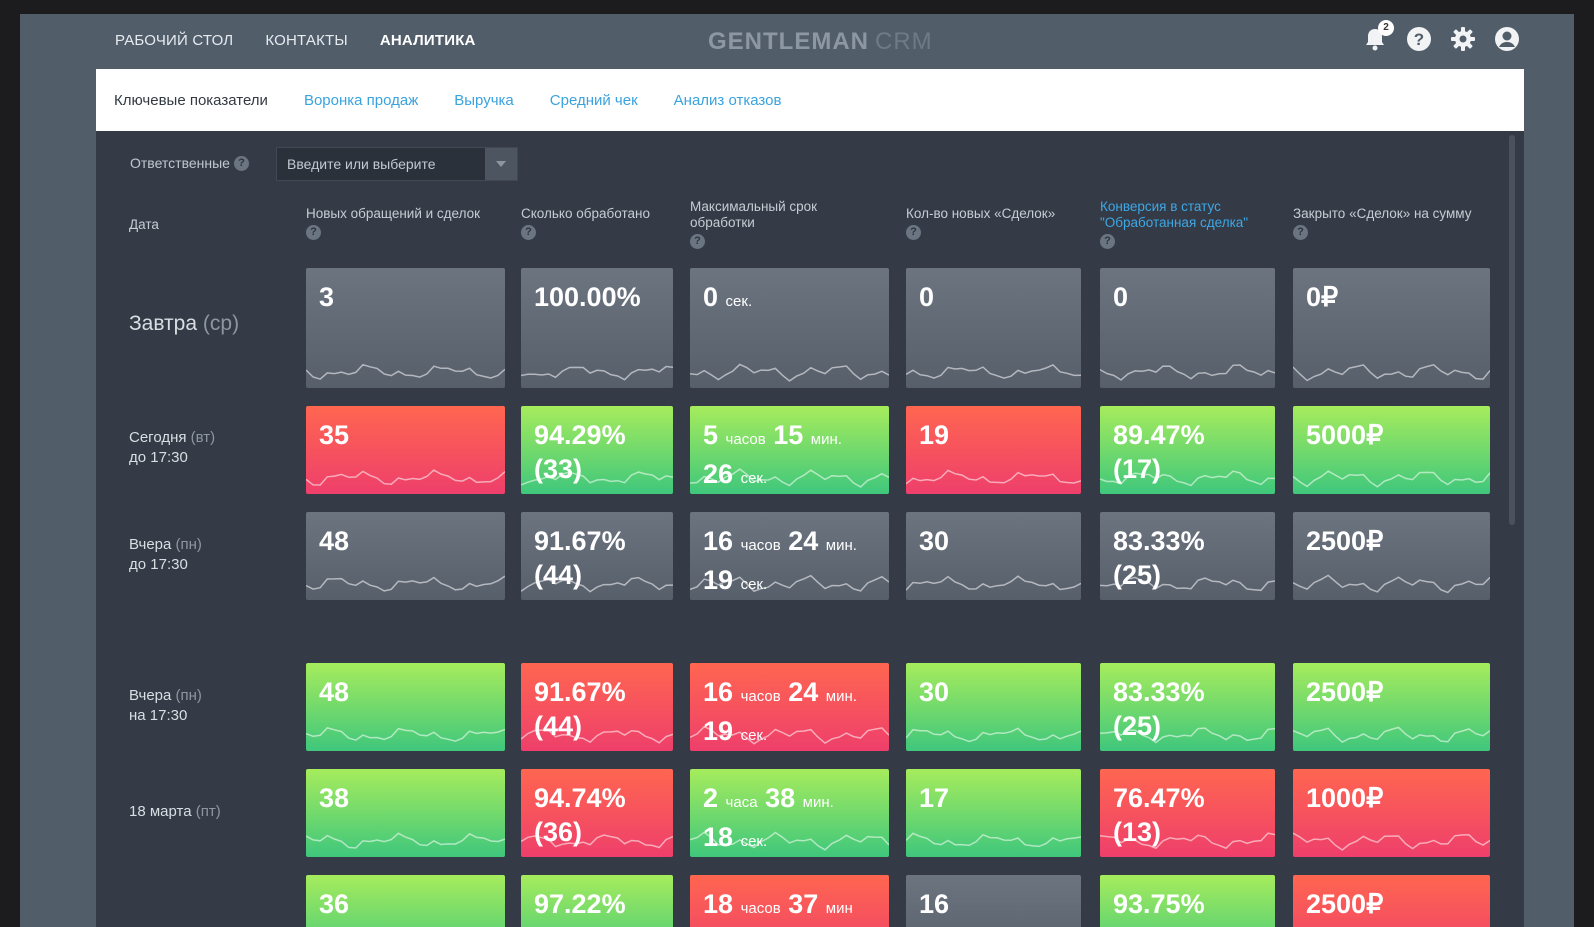  Describe the element at coordinates (597, 450) in the screenshot. I see `kpi-tile: 94.29% (33)` at that location.